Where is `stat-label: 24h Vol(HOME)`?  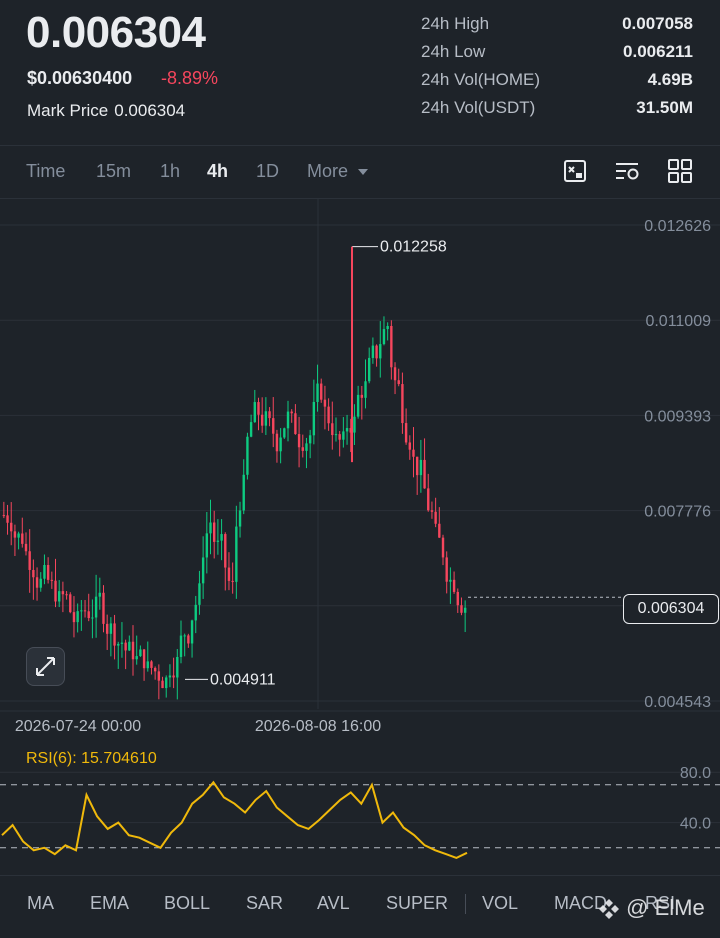
stat-label: 24h Vol(HOME) is located at coordinates (481, 79).